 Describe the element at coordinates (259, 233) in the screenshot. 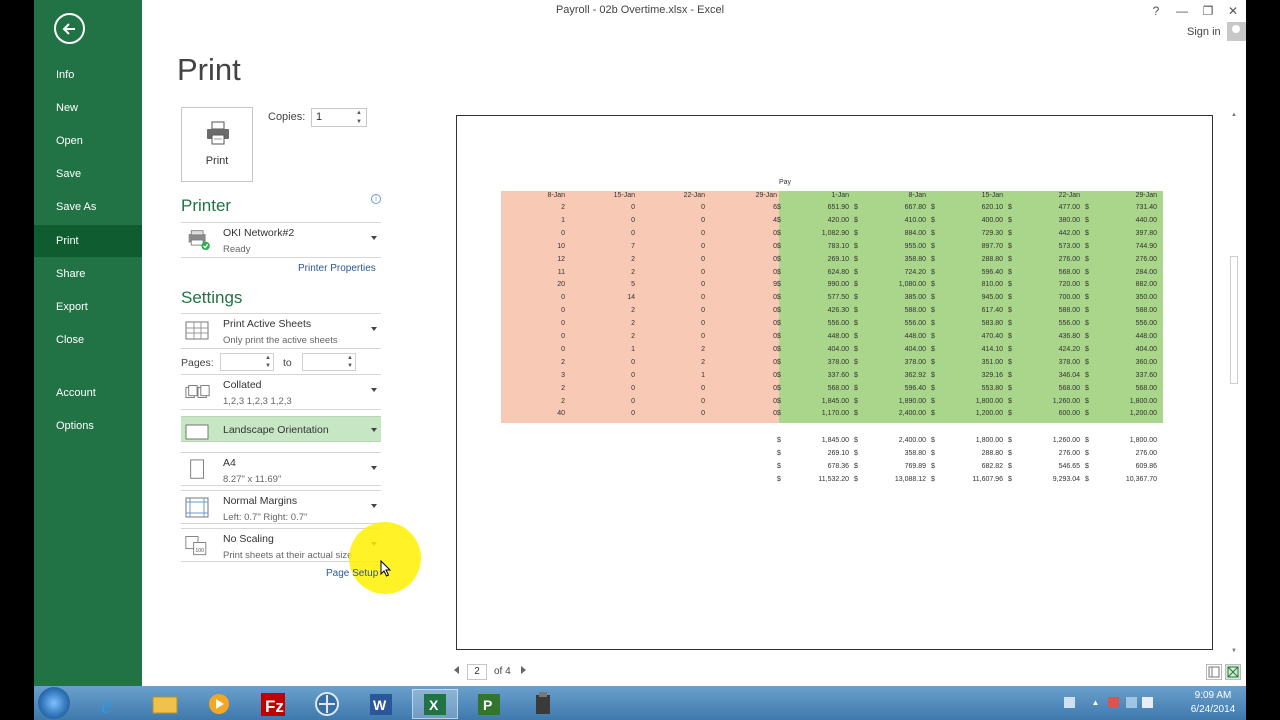

I see `printer-name: OKI Network#2` at that location.